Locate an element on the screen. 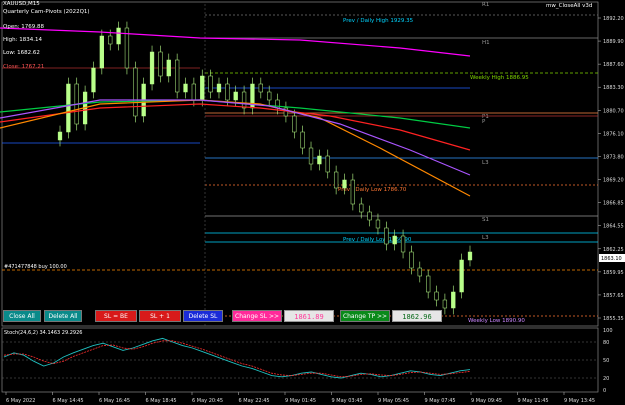 This screenshot has width=625, height=405. info-low: Low: 1682.62 is located at coordinates (21, 53).